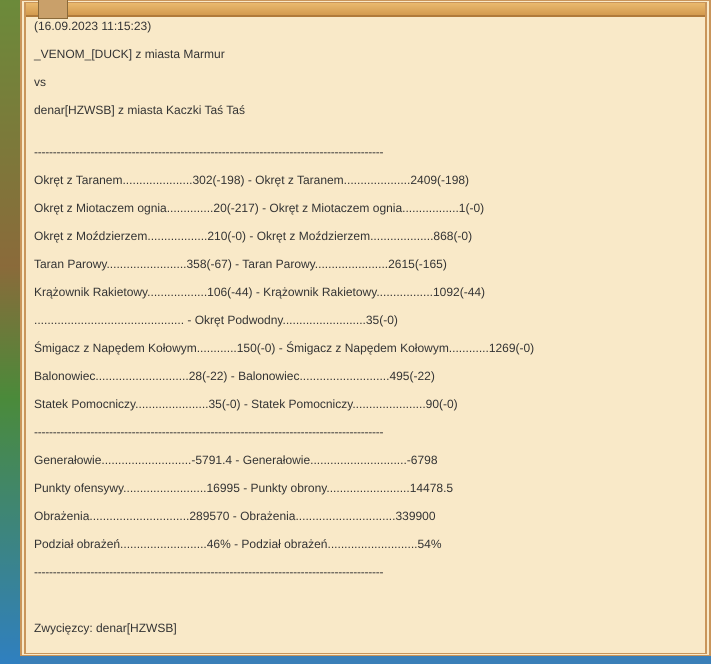 Image resolution: width=711 pixels, height=664 pixels. I want to click on winner-line: Zwycięzcy: denar[HZWSB], so click(106, 628).